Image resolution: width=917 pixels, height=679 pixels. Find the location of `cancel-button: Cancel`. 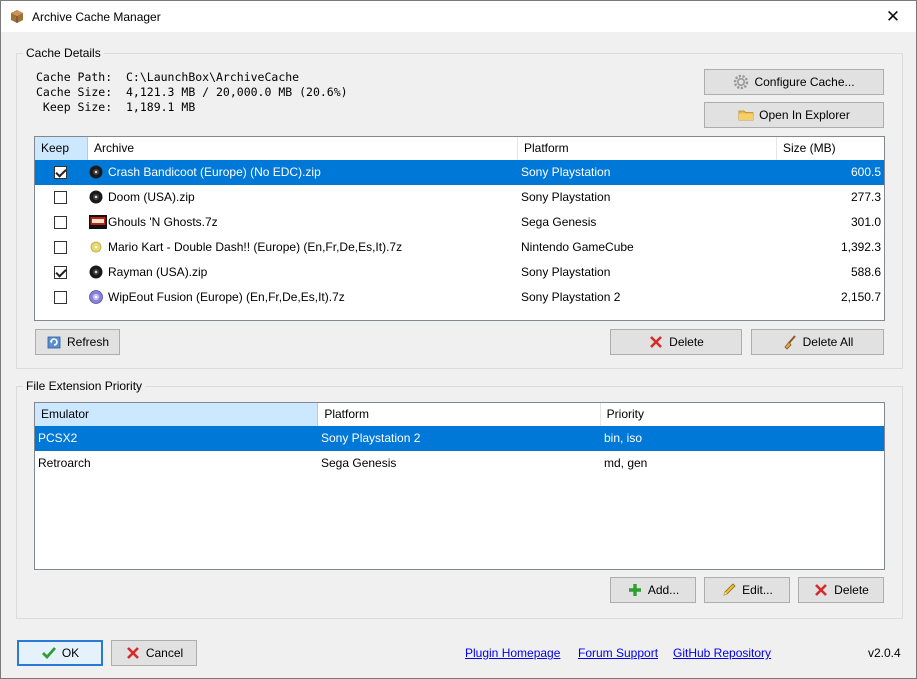

cancel-button: Cancel is located at coordinates (154, 653).